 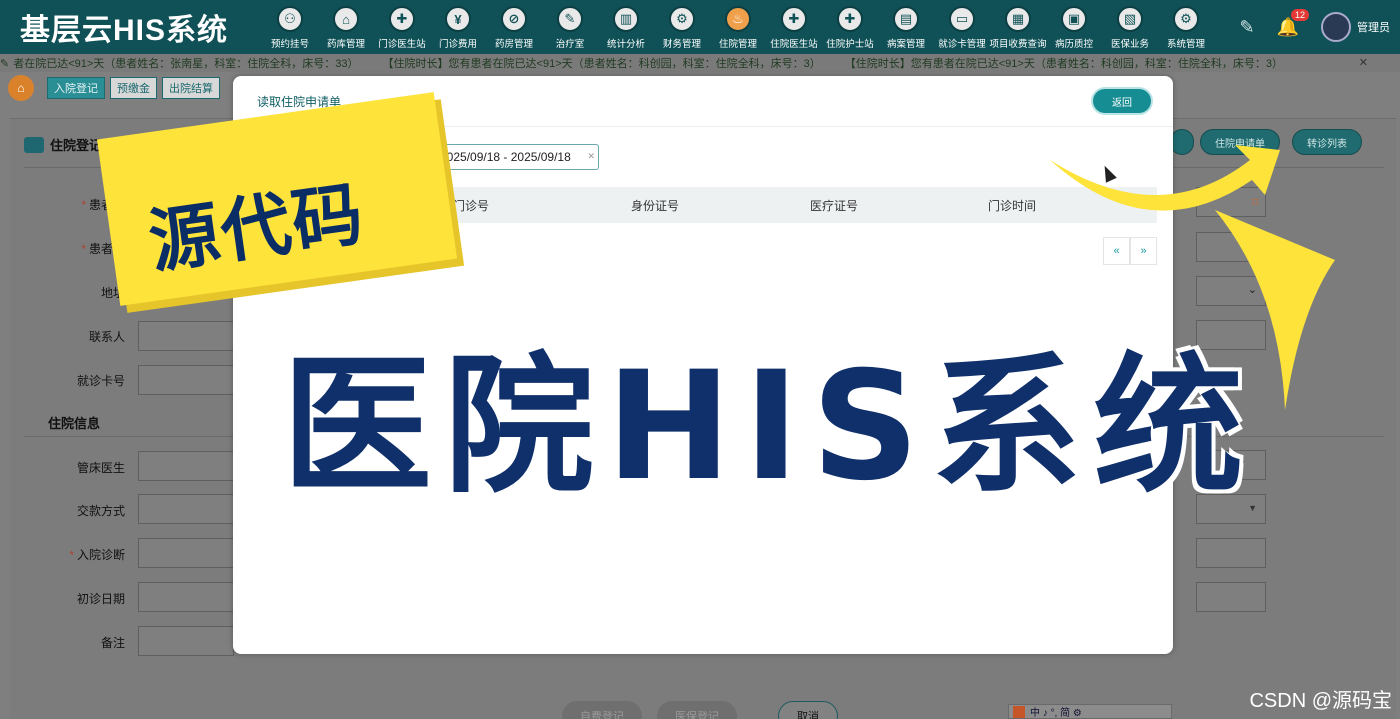 I want to click on nav-item-insurance: ▧ 医保业务, so click(x=1130, y=27).